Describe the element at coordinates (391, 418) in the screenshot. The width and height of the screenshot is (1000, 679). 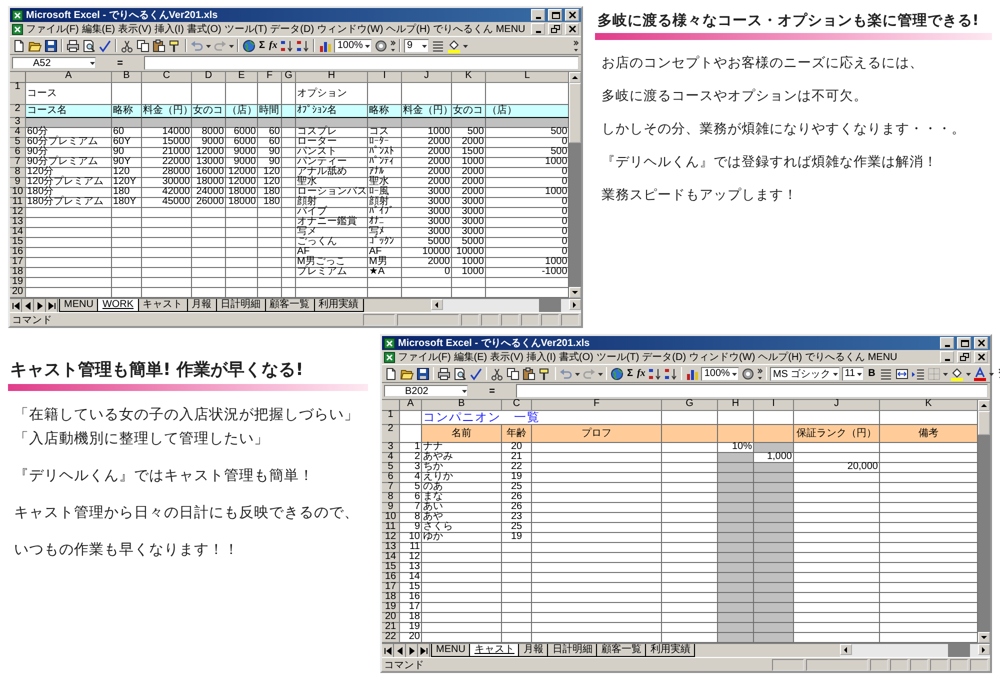
I see `row-header: 1` at that location.